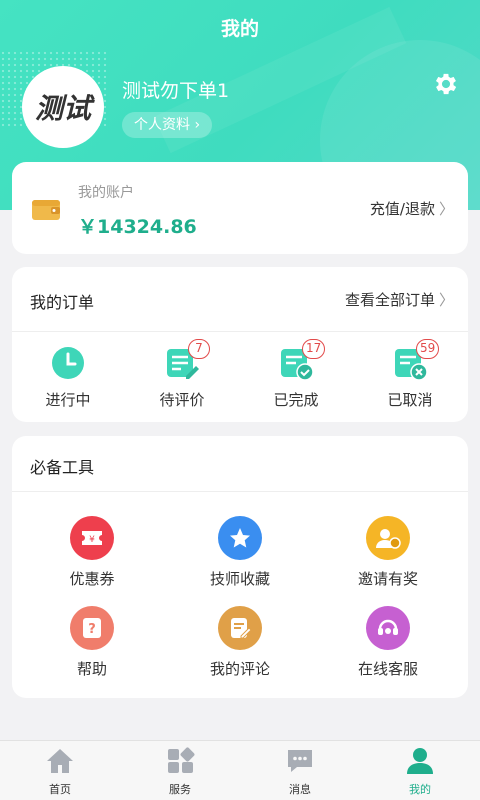 This screenshot has width=480, height=800. I want to click on service-icon, so click(388, 628).